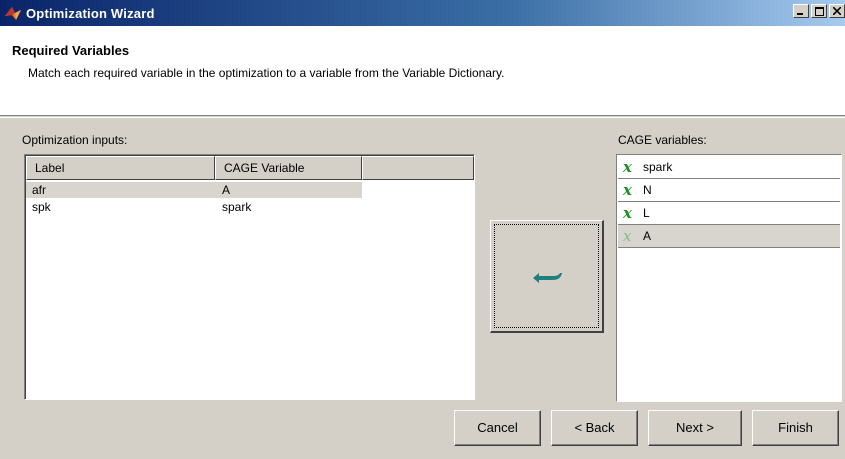  I want to click on row-label: spk, so click(41, 207).